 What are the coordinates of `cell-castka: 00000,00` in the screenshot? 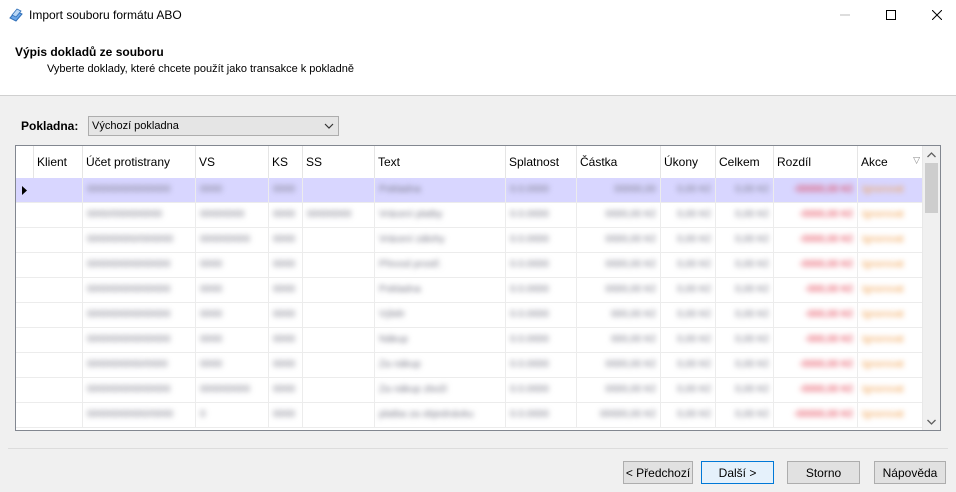 It's located at (619, 190).